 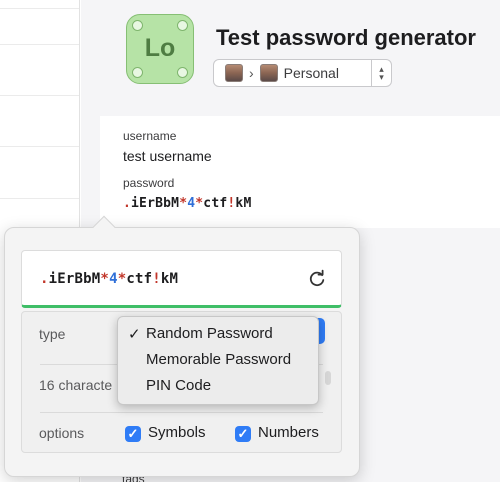 I want to click on chevron-right-icon: ›, so click(x=251, y=73).